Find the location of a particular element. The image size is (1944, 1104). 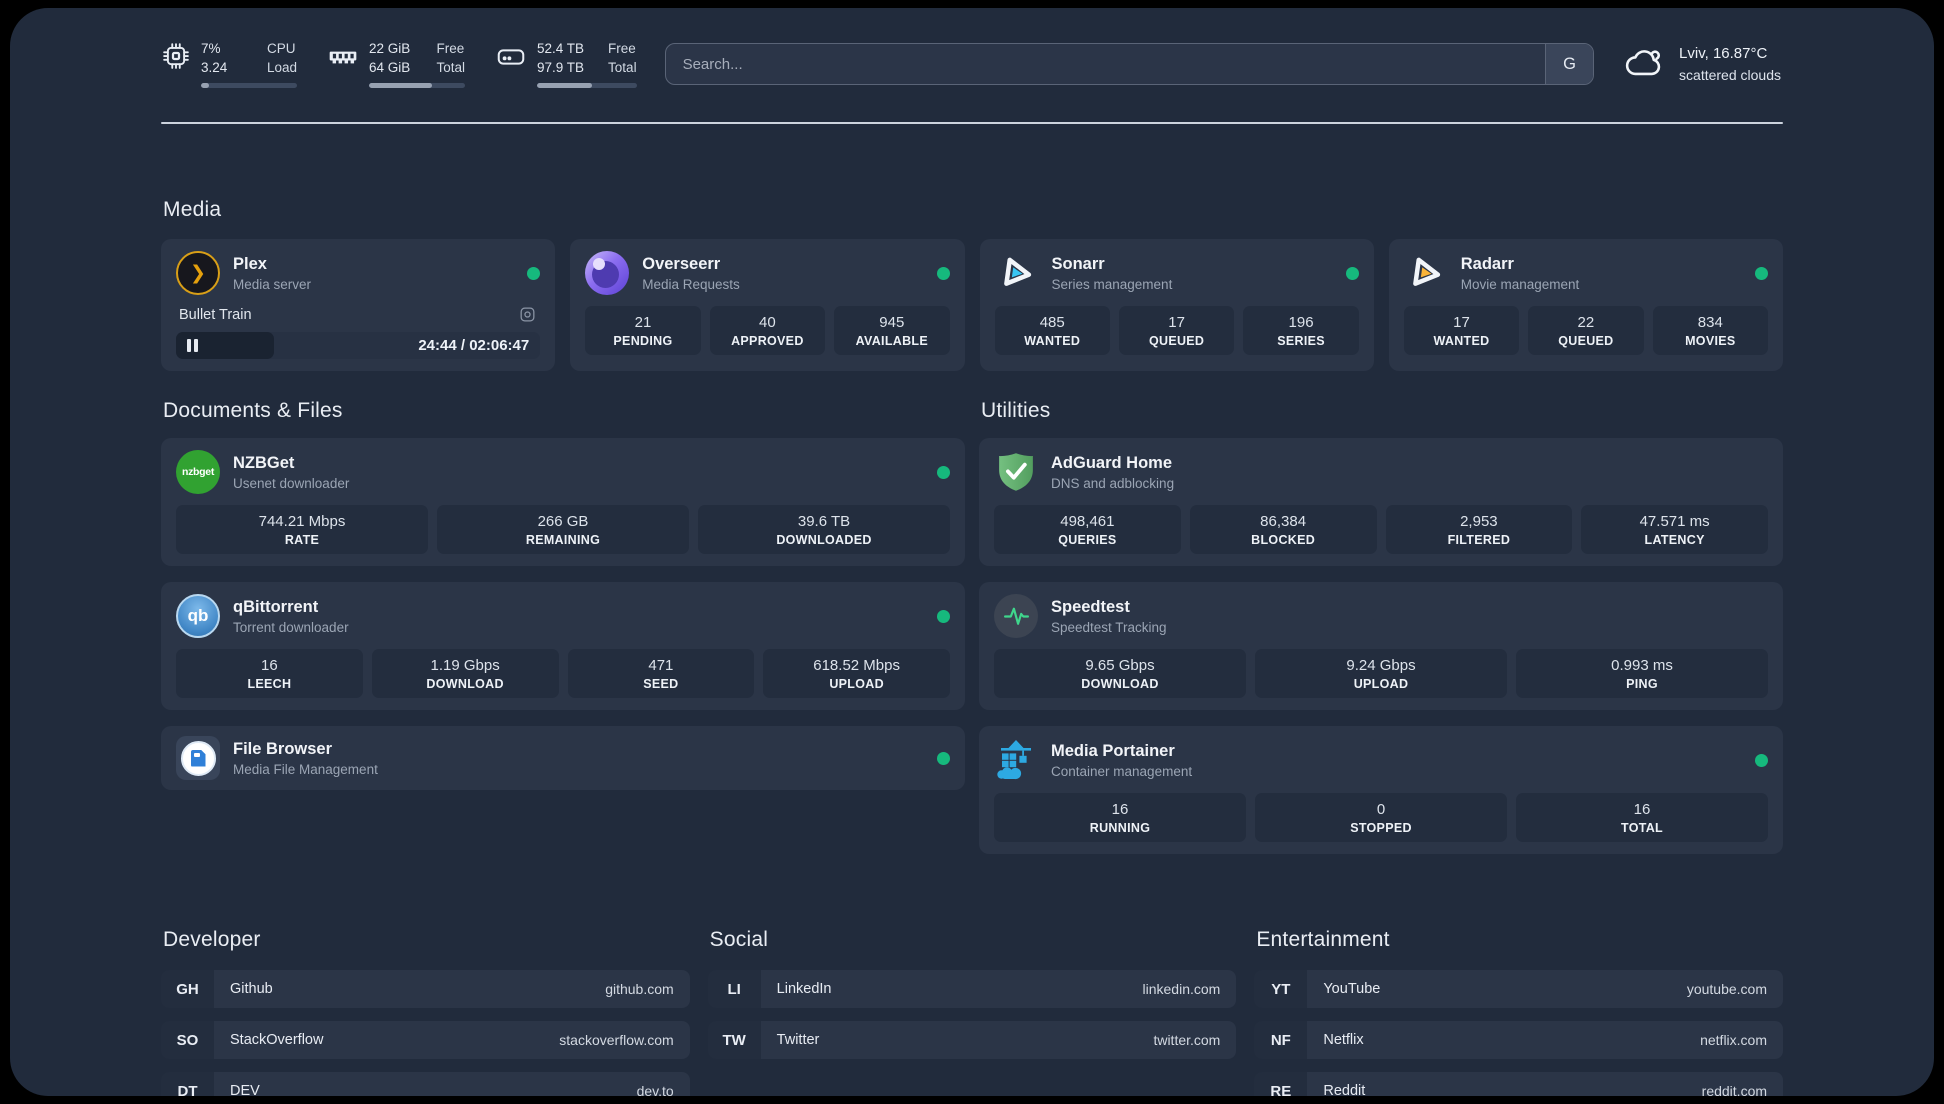

stat-download: 9.65 Gbps DOWNLOAD is located at coordinates (1120, 673).